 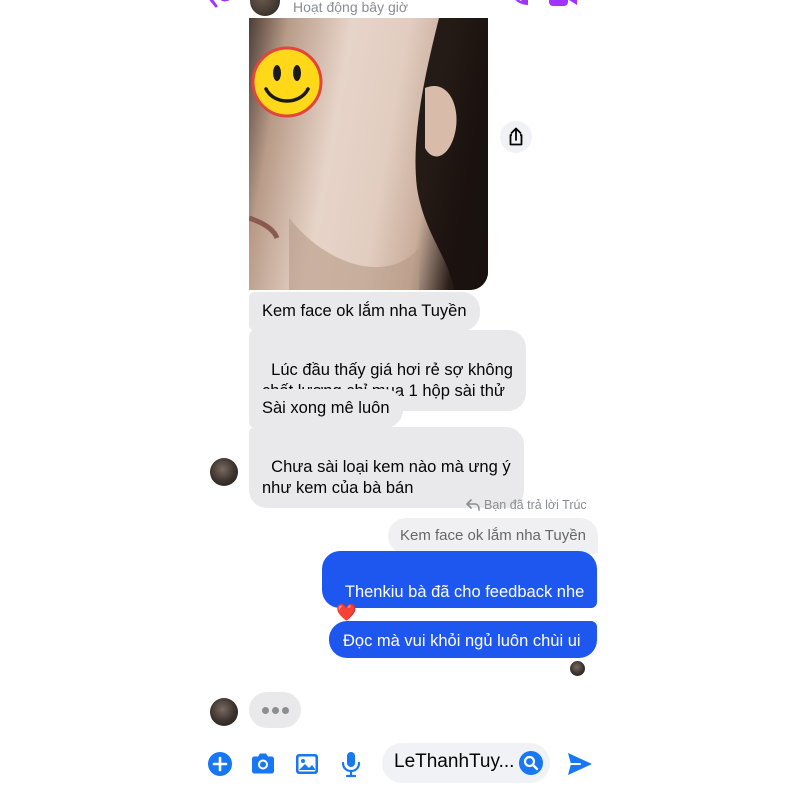 What do you see at coordinates (287, 82) in the screenshot?
I see `smiley-sticker-icon` at bounding box center [287, 82].